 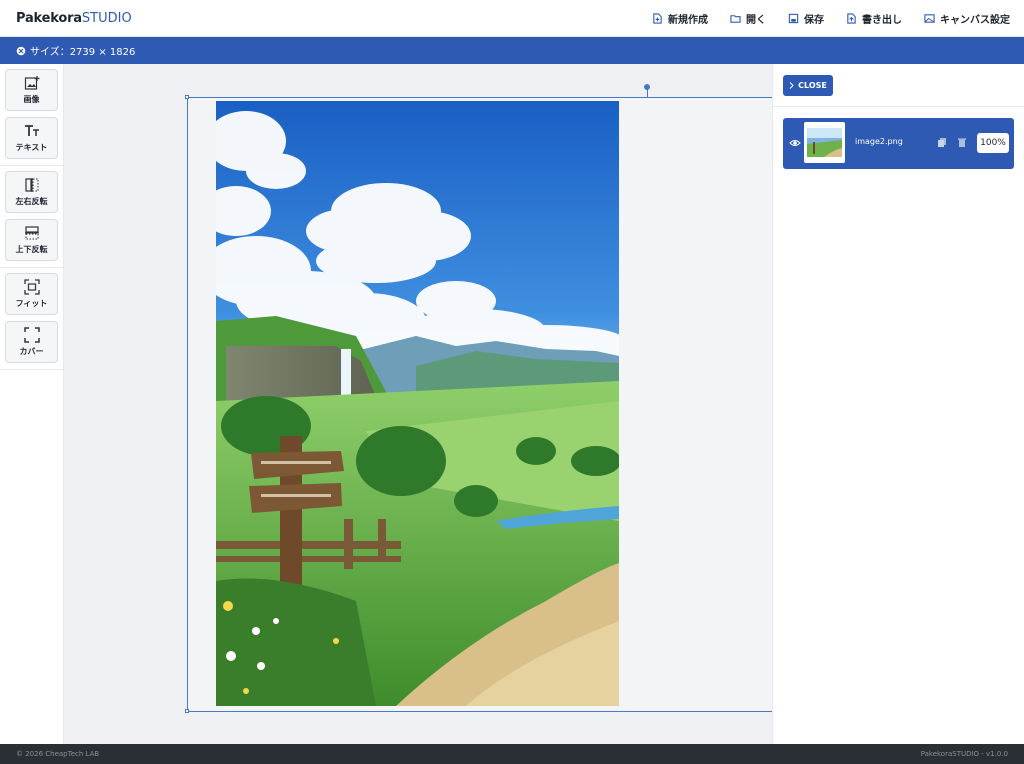 I want to click on thumbnail-image, so click(x=824, y=142).